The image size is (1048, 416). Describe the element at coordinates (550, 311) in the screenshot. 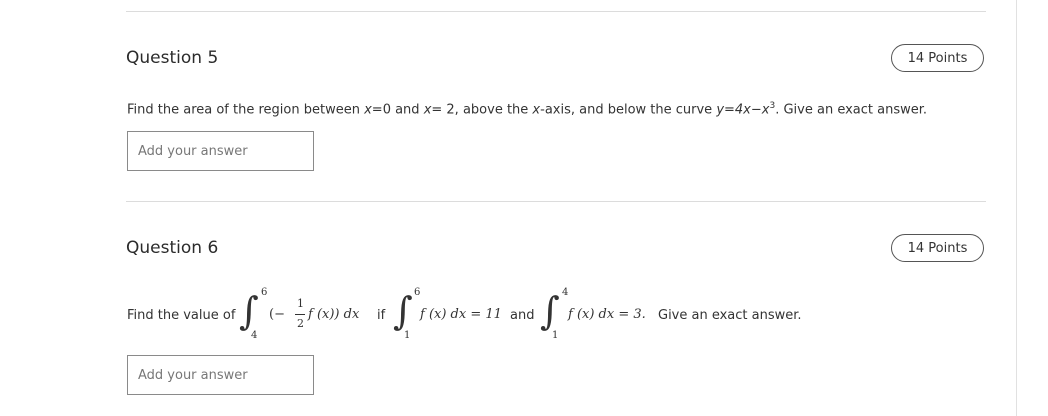

I see `integral-sign-3: ∫` at that location.